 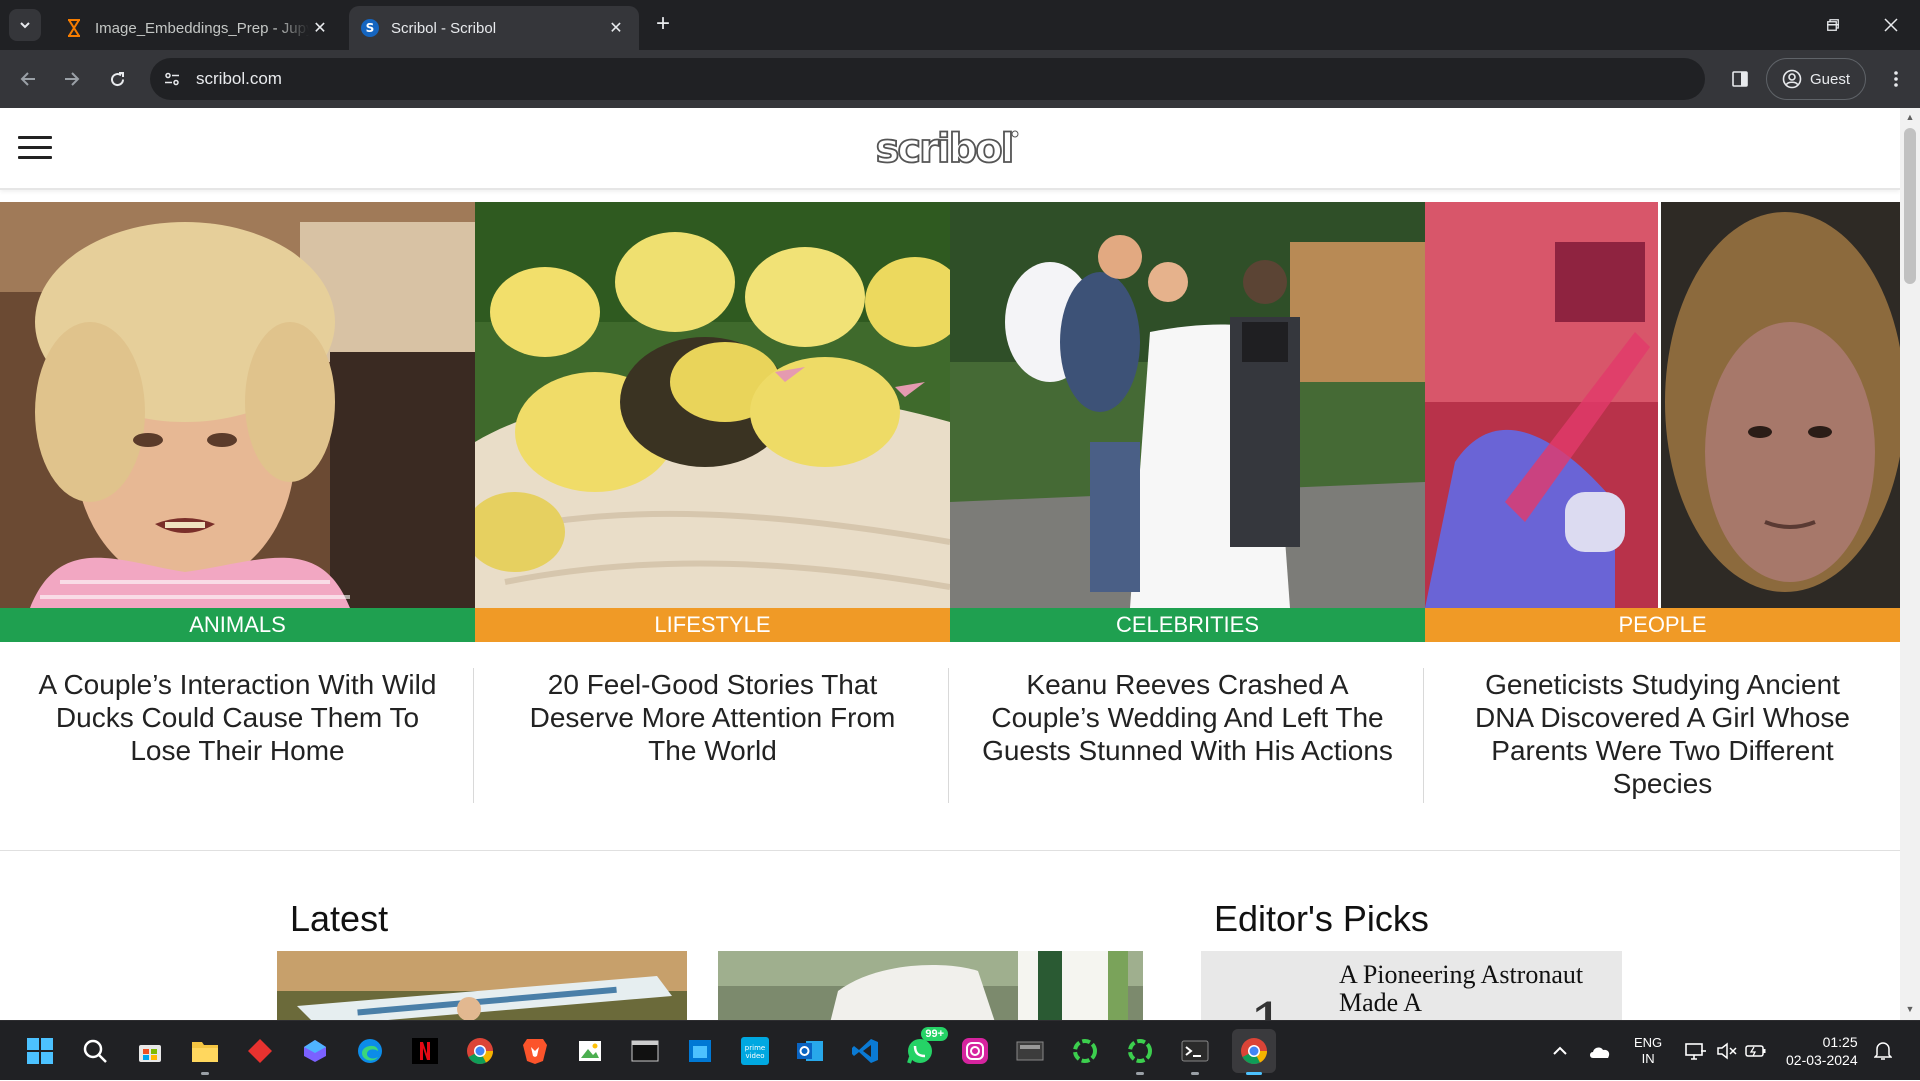 What do you see at coordinates (1910, 206) in the screenshot?
I see `scroll-thumb` at bounding box center [1910, 206].